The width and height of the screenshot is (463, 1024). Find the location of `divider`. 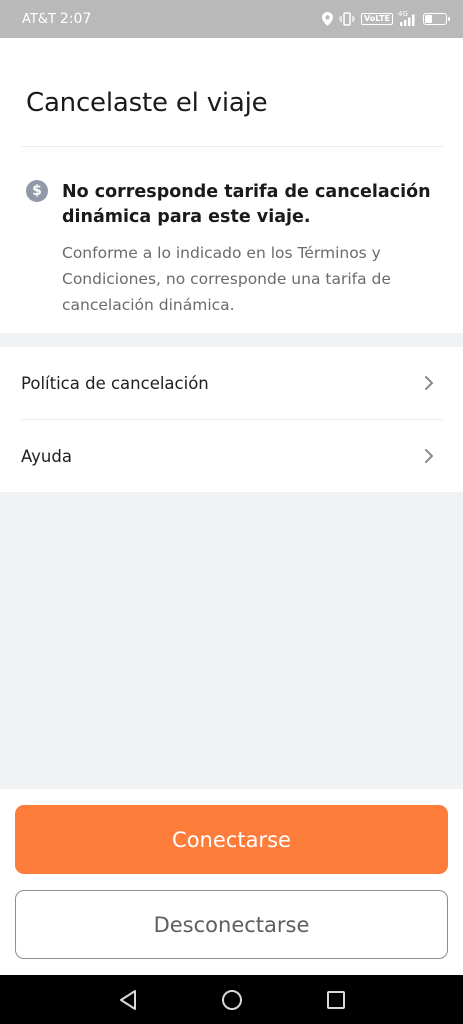

divider is located at coordinates (232, 146).